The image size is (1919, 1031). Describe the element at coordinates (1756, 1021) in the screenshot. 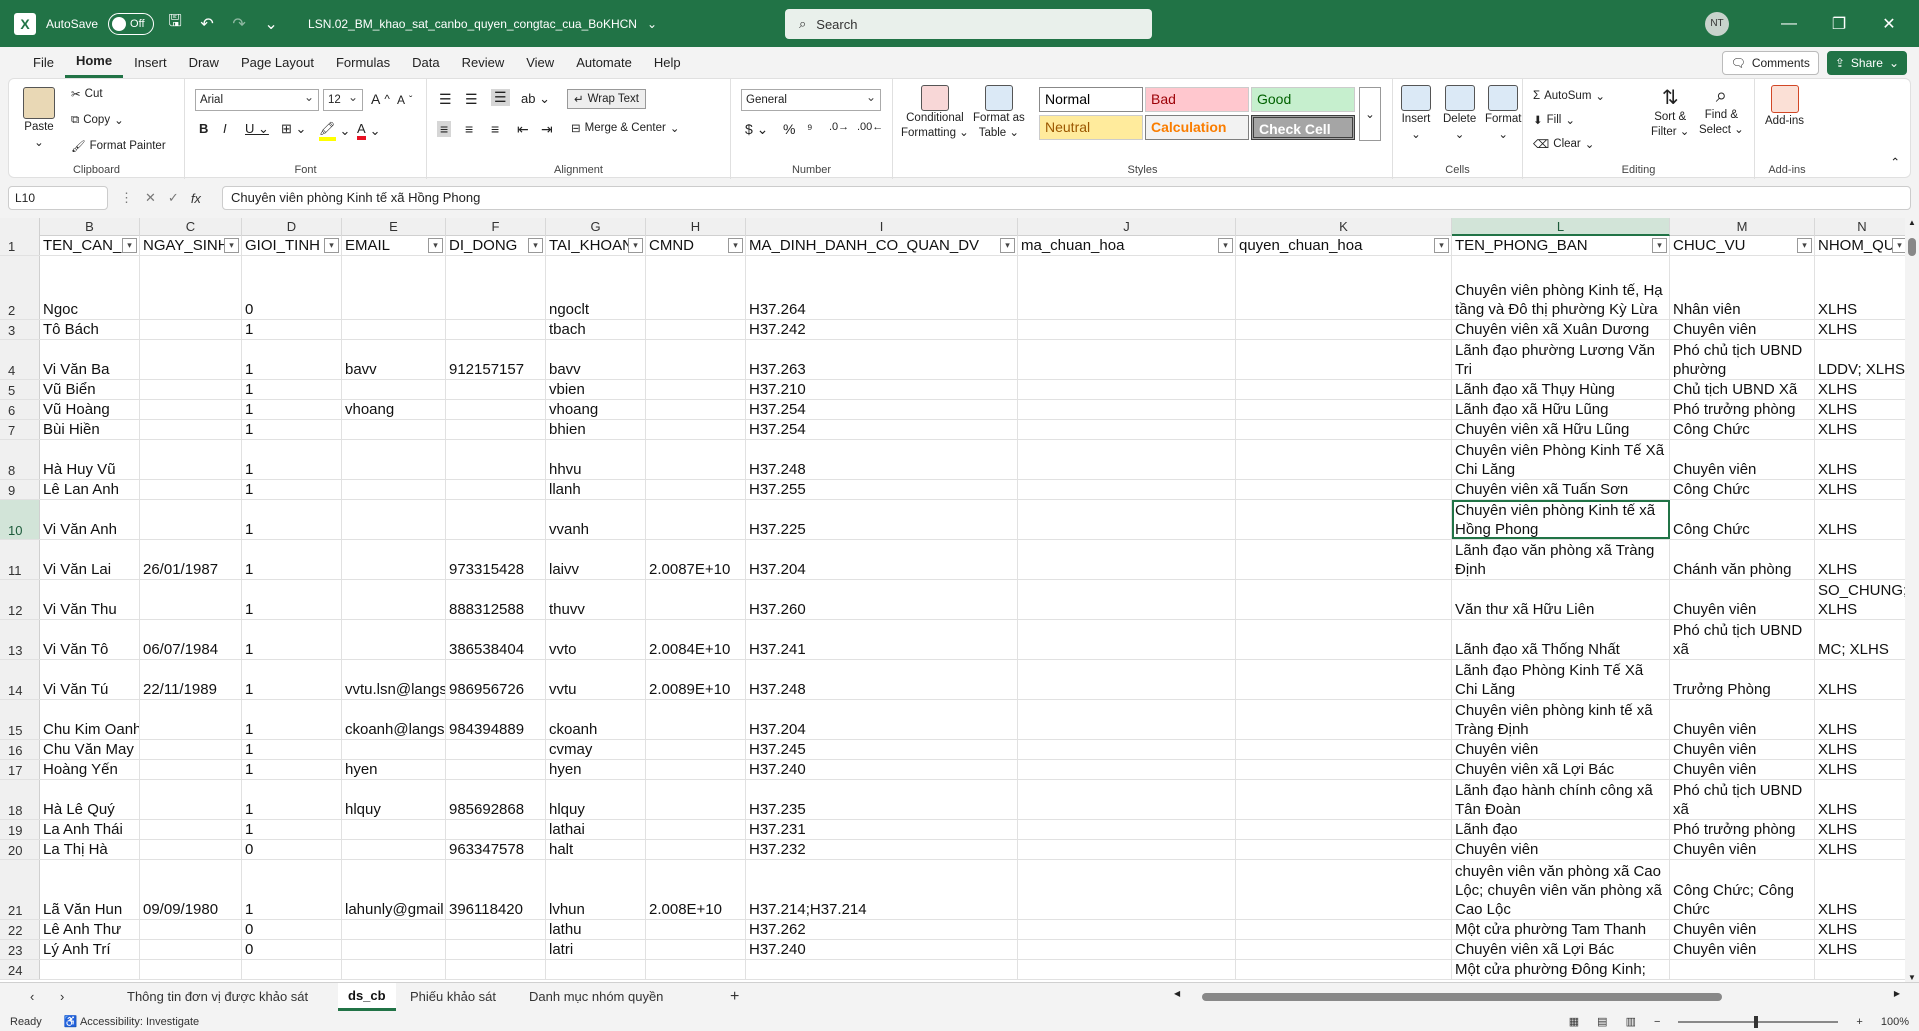

I see `zoom-thumb` at that location.